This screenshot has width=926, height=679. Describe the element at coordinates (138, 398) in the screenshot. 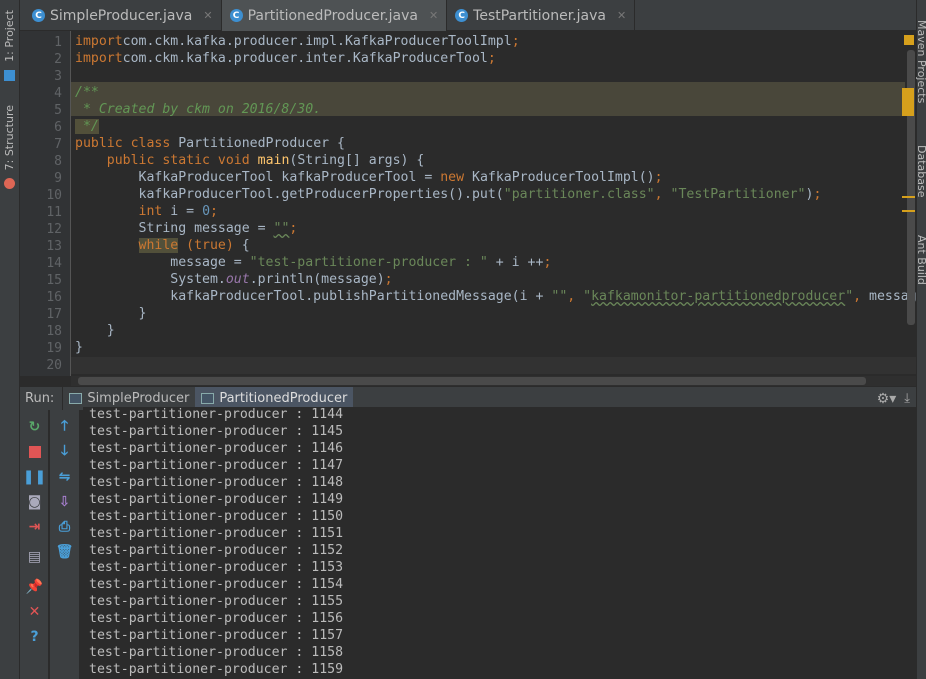

I see `run-tab-label: SimpleProducer` at that location.